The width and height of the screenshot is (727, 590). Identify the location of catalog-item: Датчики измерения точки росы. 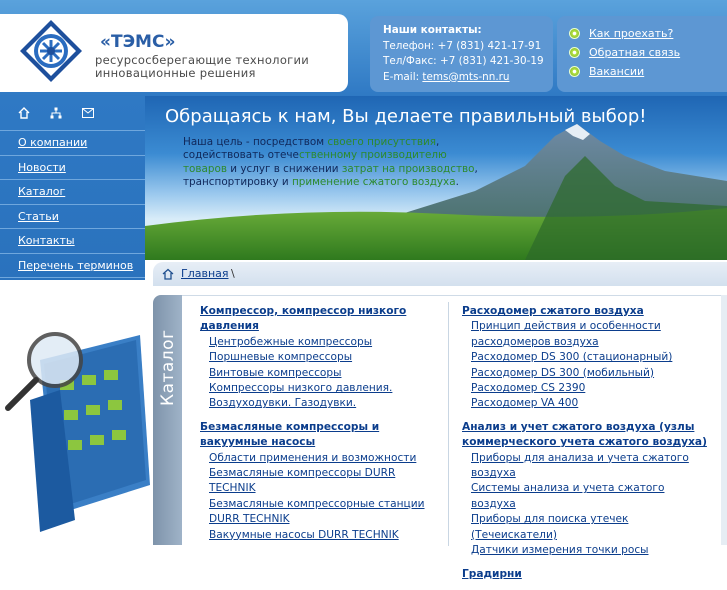
(591, 550).